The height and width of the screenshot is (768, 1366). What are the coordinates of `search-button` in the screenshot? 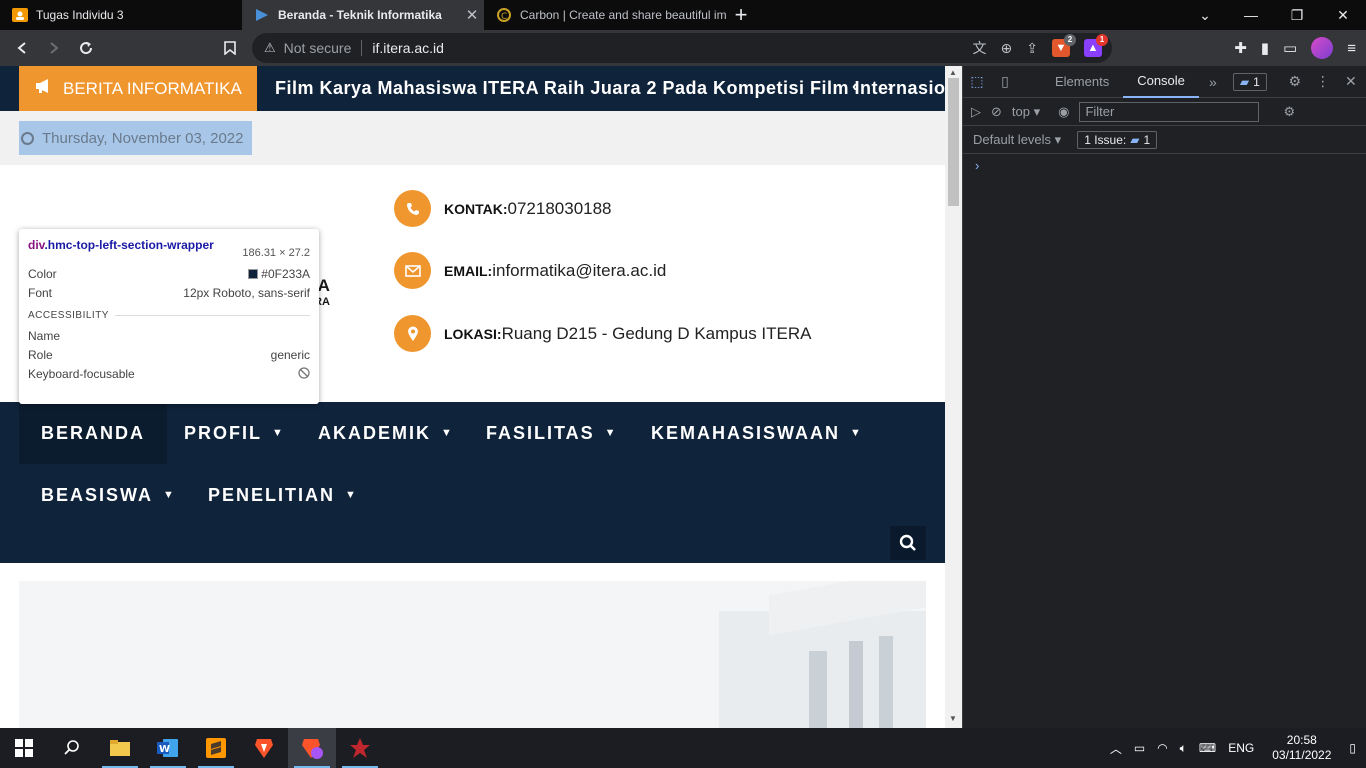 It's located at (908, 543).